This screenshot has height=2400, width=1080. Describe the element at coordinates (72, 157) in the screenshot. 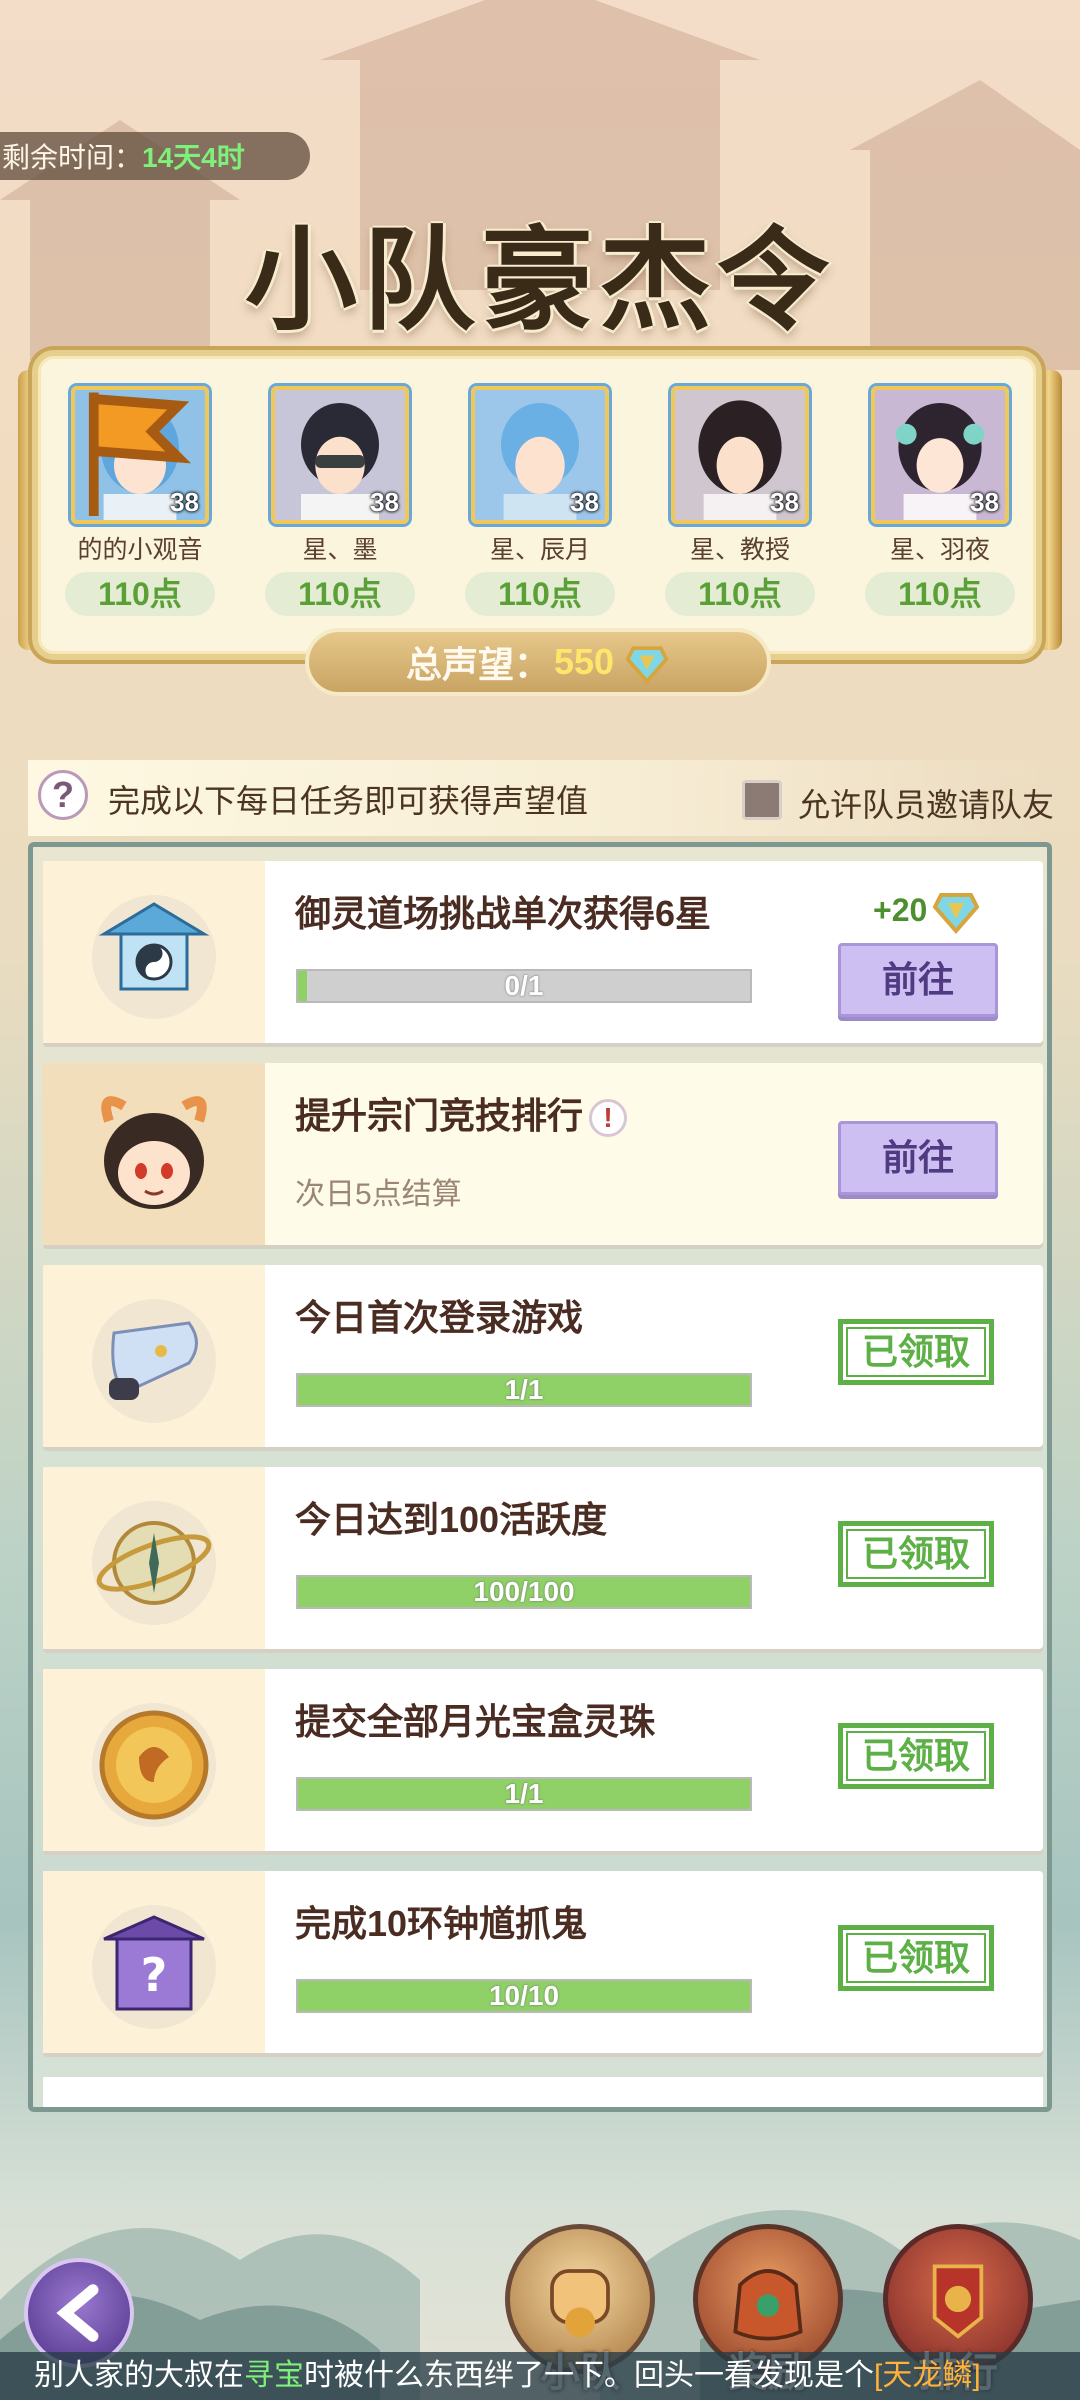

I see `remaining-time-label: 剩余时间：` at that location.